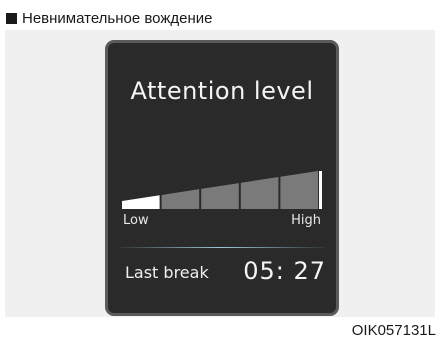  I want to click on level-low-label: Low, so click(136, 220).